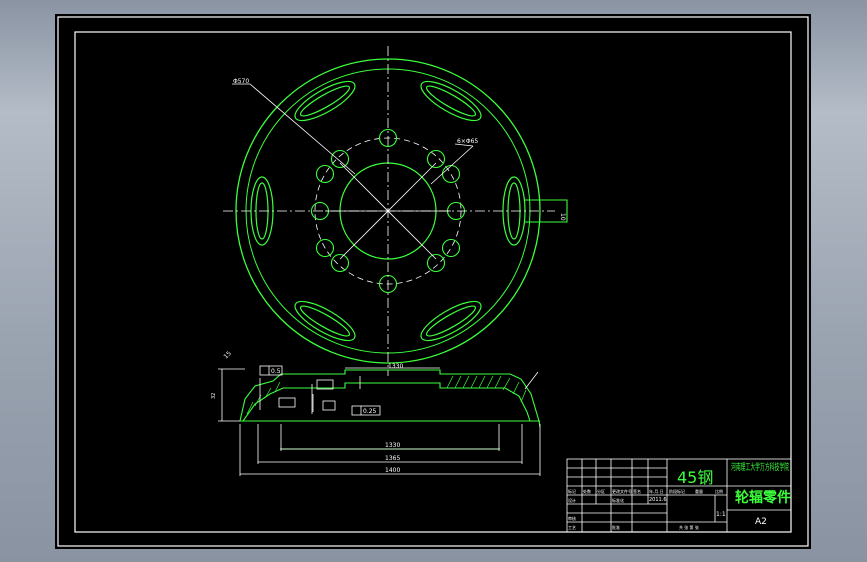 This screenshot has width=867, height=562. Describe the element at coordinates (622, 491) in the screenshot. I see `tb-cell: 更改文件号` at that location.